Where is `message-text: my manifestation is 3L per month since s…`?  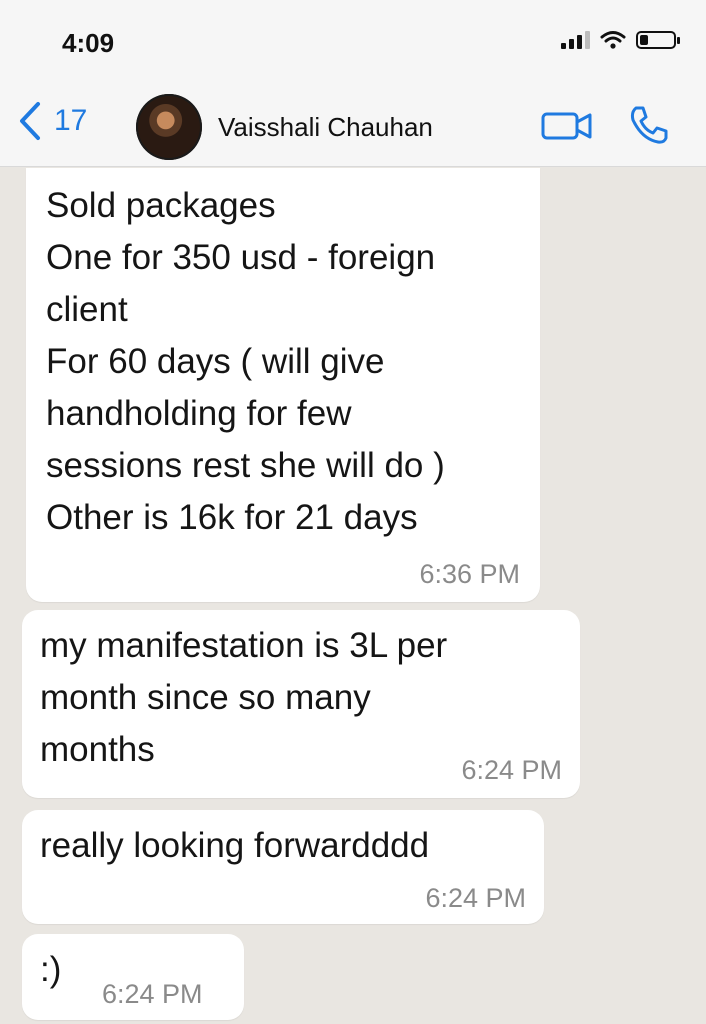 message-text: my manifestation is 3L per month since s… is located at coordinates (244, 697).